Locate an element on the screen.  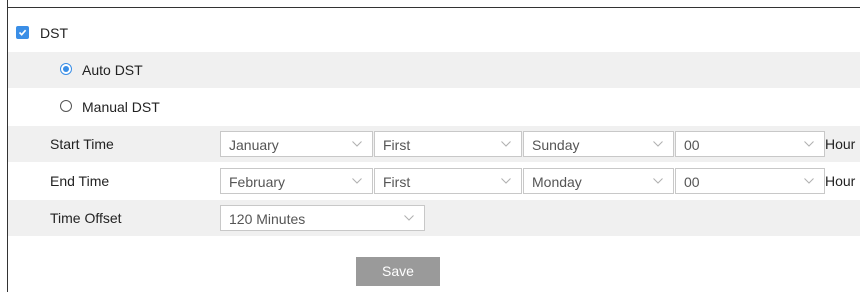
check-icon is located at coordinates (22, 32).